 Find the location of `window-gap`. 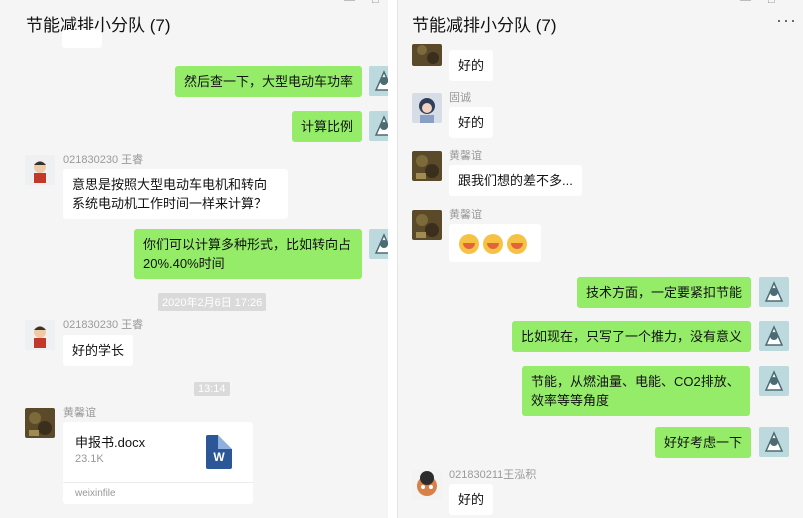

window-gap is located at coordinates (392, 259).